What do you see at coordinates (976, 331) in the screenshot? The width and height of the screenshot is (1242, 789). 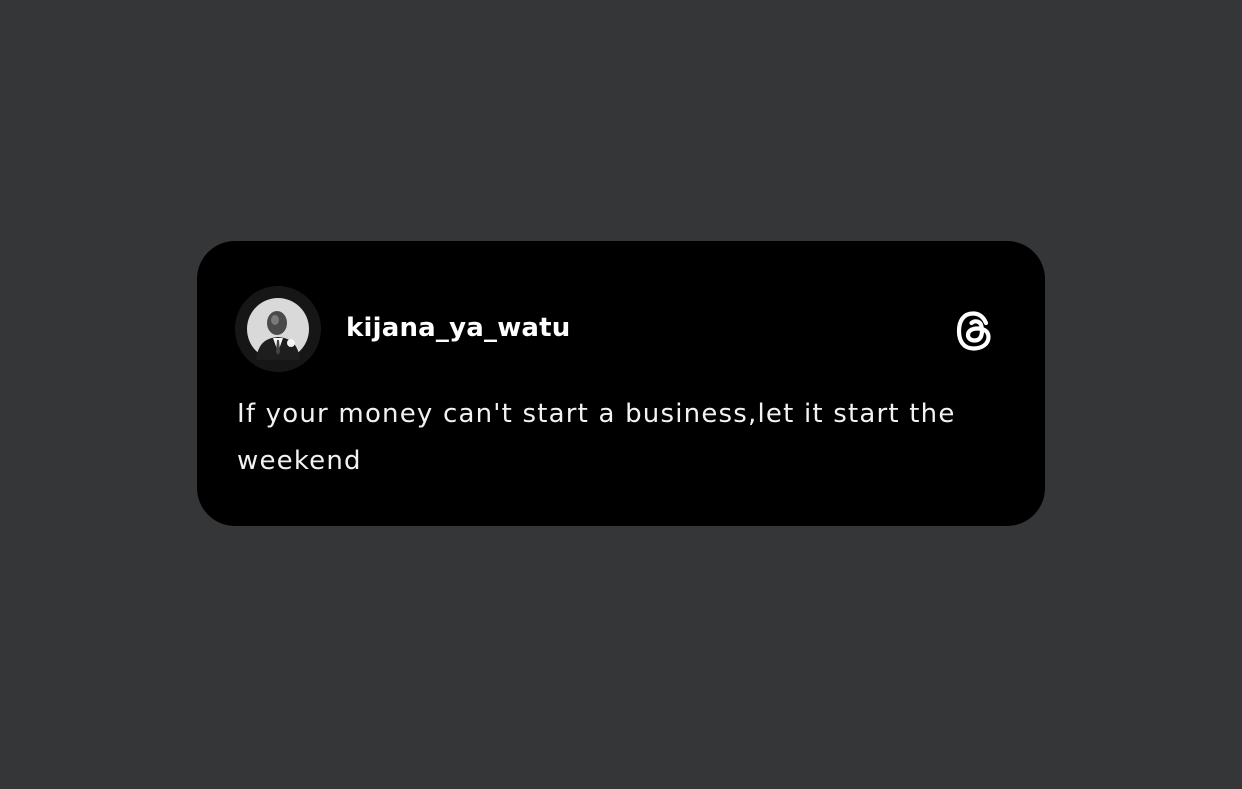 I see `threads-logo-icon` at bounding box center [976, 331].